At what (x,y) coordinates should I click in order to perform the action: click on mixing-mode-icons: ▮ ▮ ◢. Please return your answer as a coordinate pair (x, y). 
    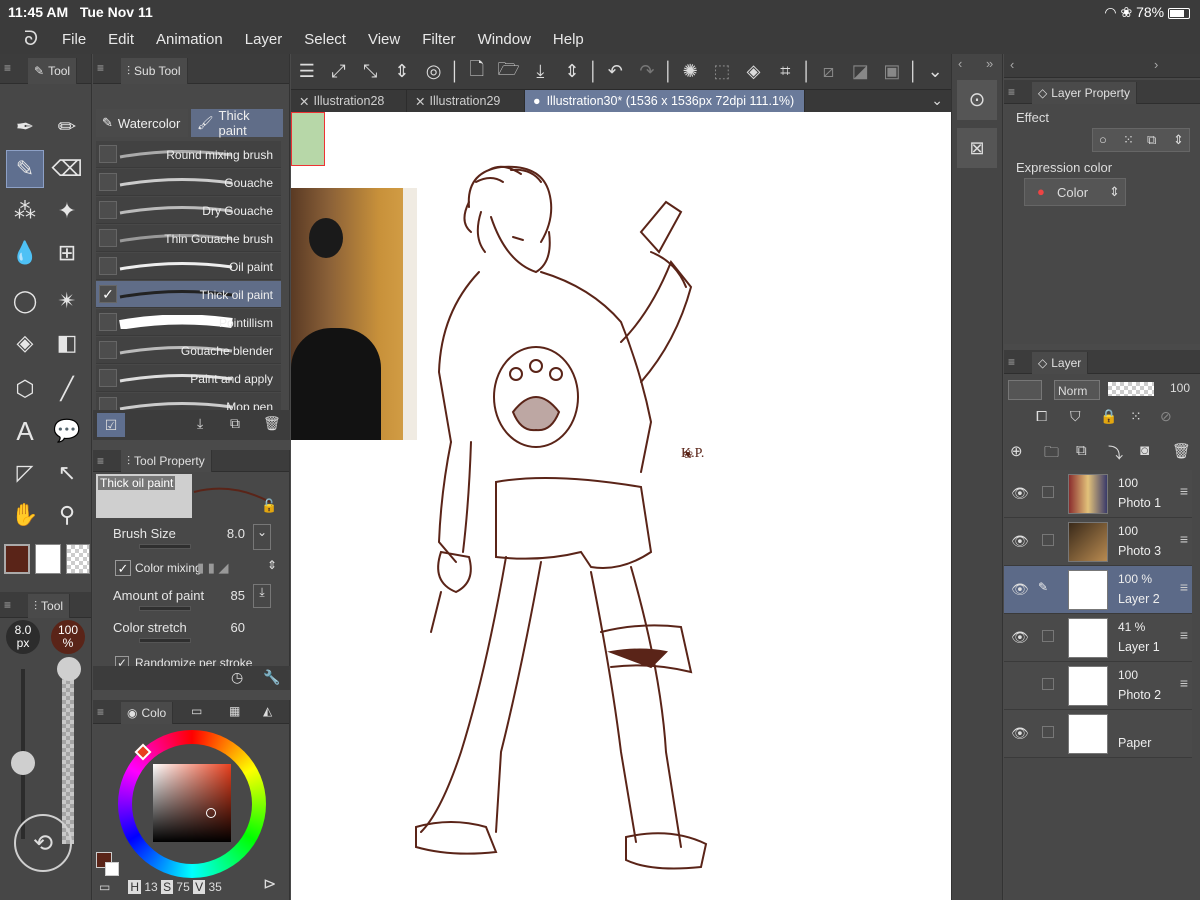
    Looking at the image, I should click on (213, 568).